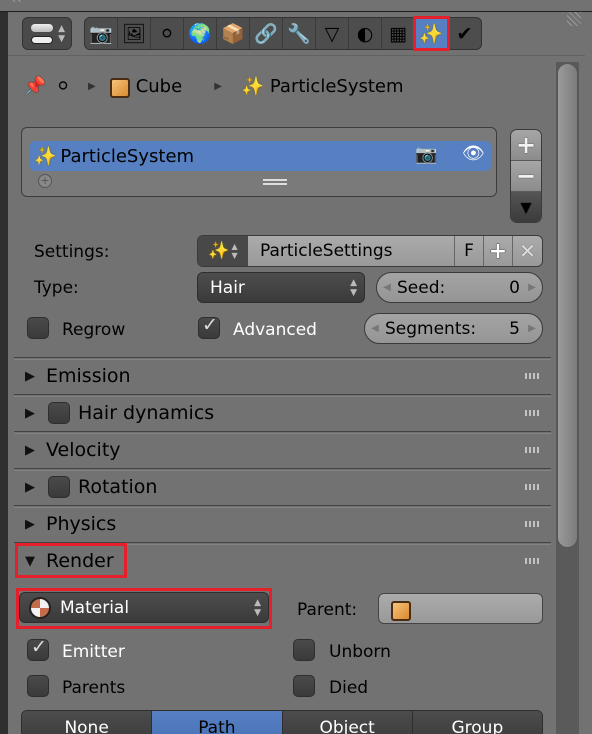 The height and width of the screenshot is (734, 592). What do you see at coordinates (146, 413) in the screenshot?
I see `panel-title: Hair dynamics` at bounding box center [146, 413].